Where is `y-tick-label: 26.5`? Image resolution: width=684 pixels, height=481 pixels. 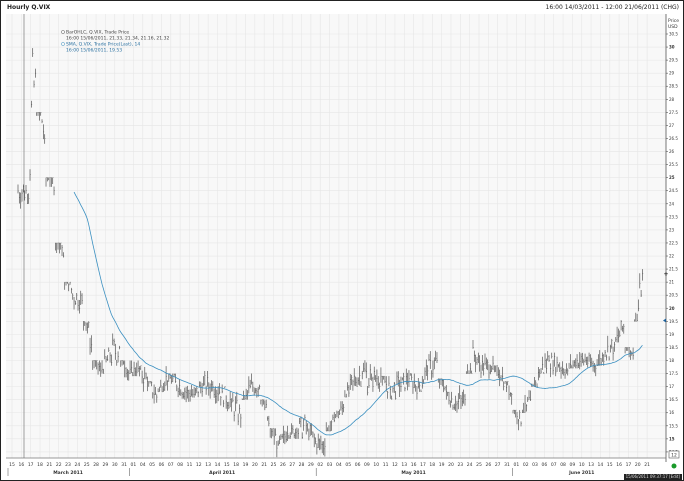 y-tick-label: 26.5 is located at coordinates (673, 138).